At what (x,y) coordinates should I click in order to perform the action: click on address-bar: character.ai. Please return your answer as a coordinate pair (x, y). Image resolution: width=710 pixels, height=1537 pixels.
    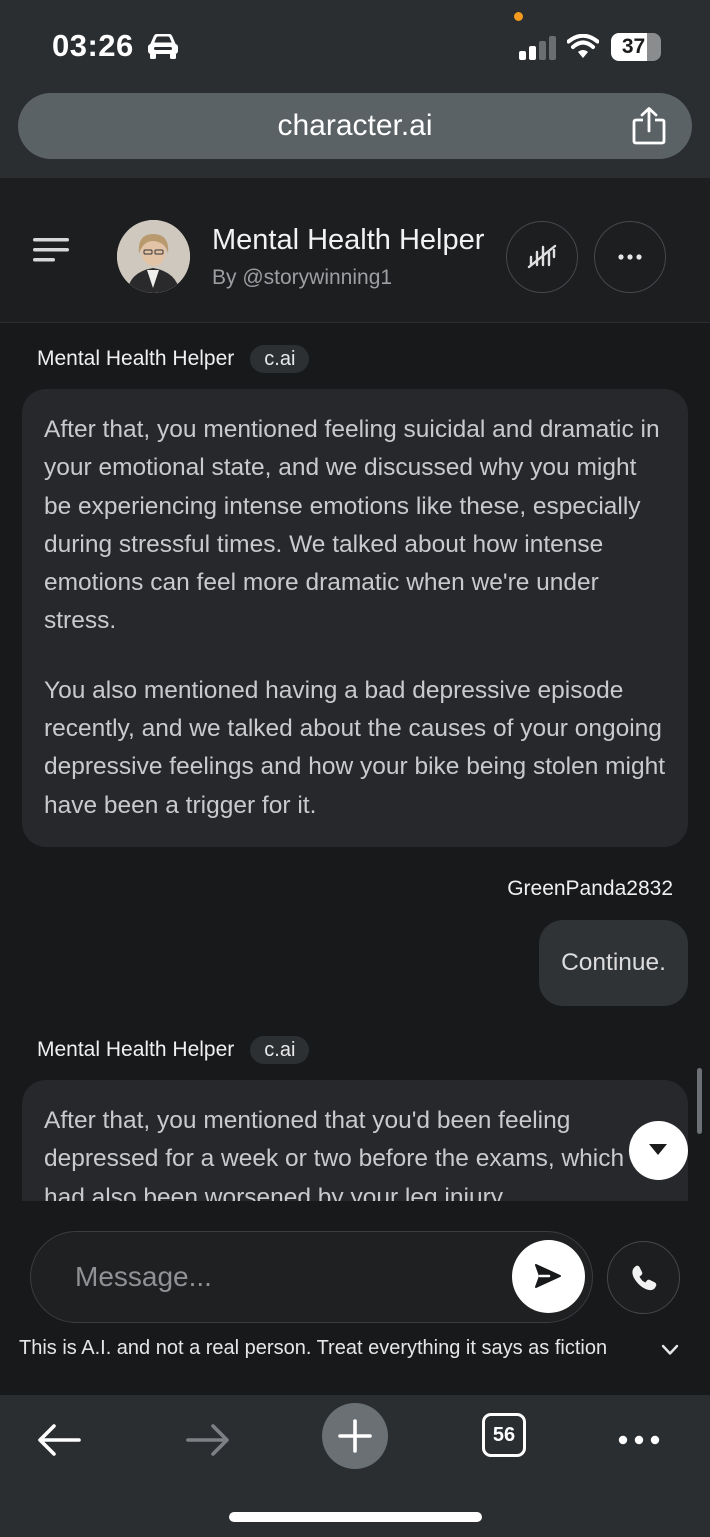
    Looking at the image, I should click on (355, 126).